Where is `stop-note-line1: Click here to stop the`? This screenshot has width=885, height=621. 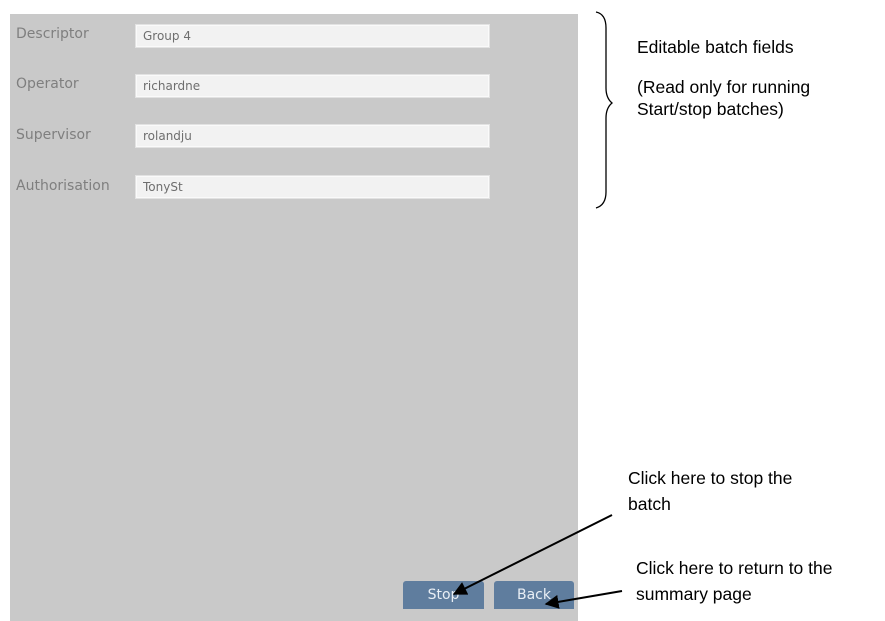 stop-note-line1: Click here to stop the is located at coordinates (710, 478).